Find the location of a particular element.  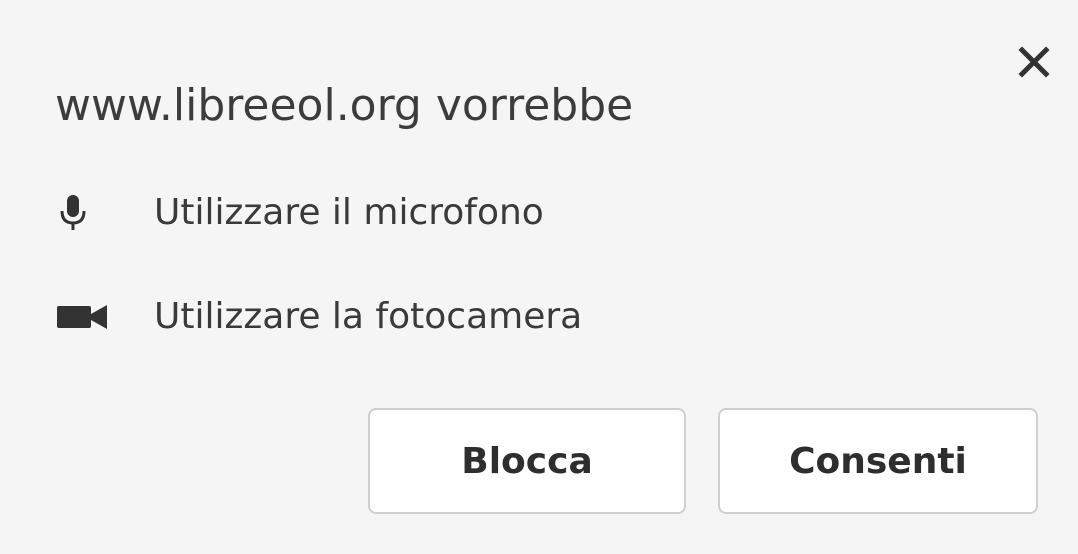

dialog-title: www.libreeol.org vorrebbe is located at coordinates (344, 105).